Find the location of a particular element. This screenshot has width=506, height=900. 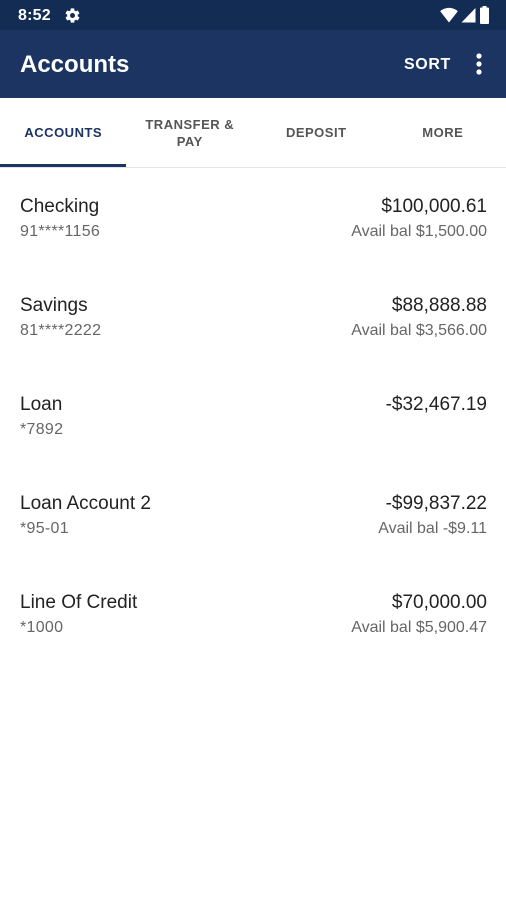

account-name: Checking is located at coordinates (60, 206).